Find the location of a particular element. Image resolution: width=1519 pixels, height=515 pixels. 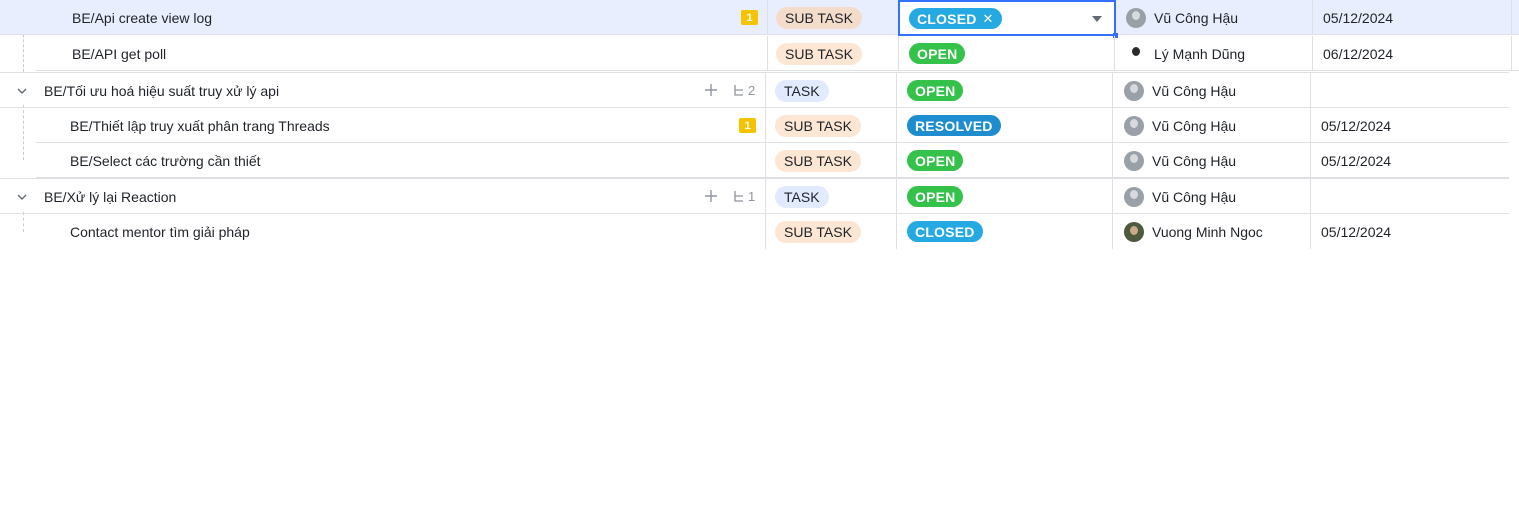

task-title: BE/Api create view log is located at coordinates (142, 18).